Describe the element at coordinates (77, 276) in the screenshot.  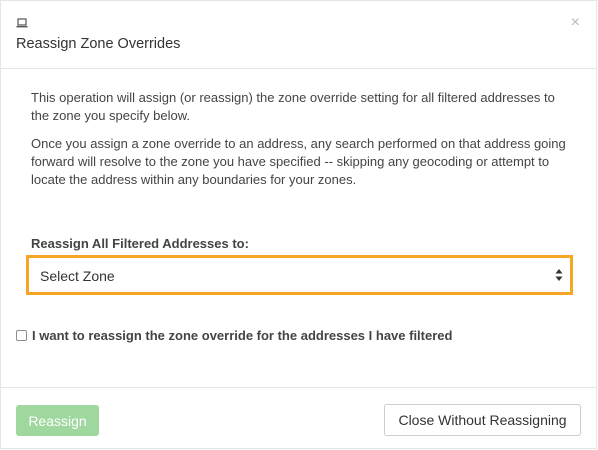
I see `zone-select-value: Select Zone` at that location.